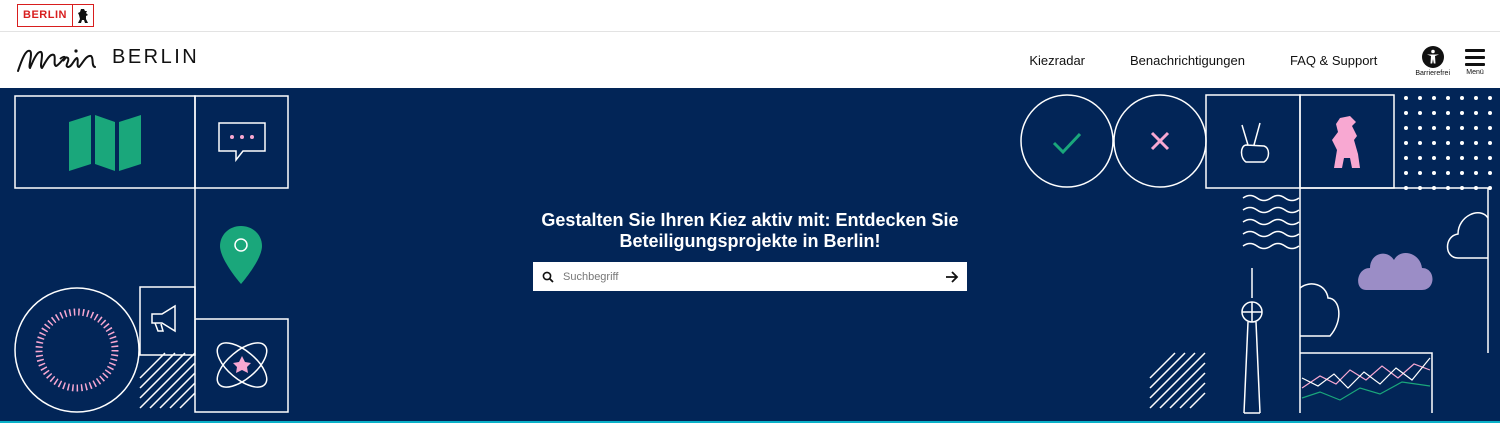 This screenshot has height=423, width=1500. What do you see at coordinates (1252, 341) in the screenshot?
I see `tv-tower-icon` at bounding box center [1252, 341].